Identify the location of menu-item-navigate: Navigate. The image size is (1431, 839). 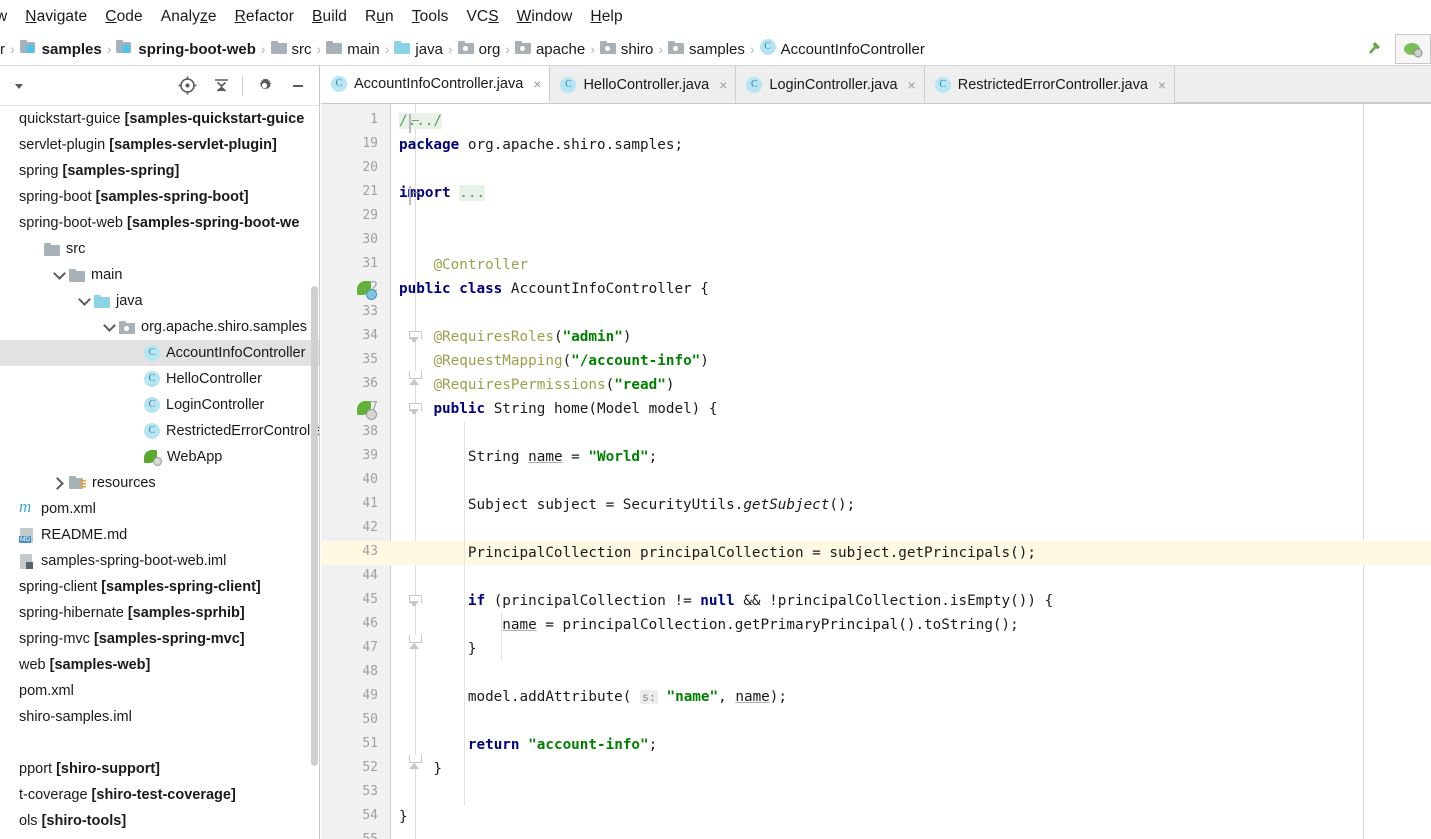
(56, 17).